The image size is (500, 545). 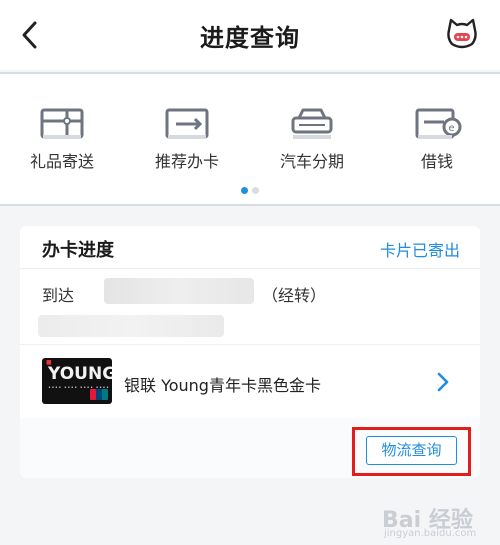 What do you see at coordinates (78, 250) in the screenshot?
I see `card-title: 办卡进度` at bounding box center [78, 250].